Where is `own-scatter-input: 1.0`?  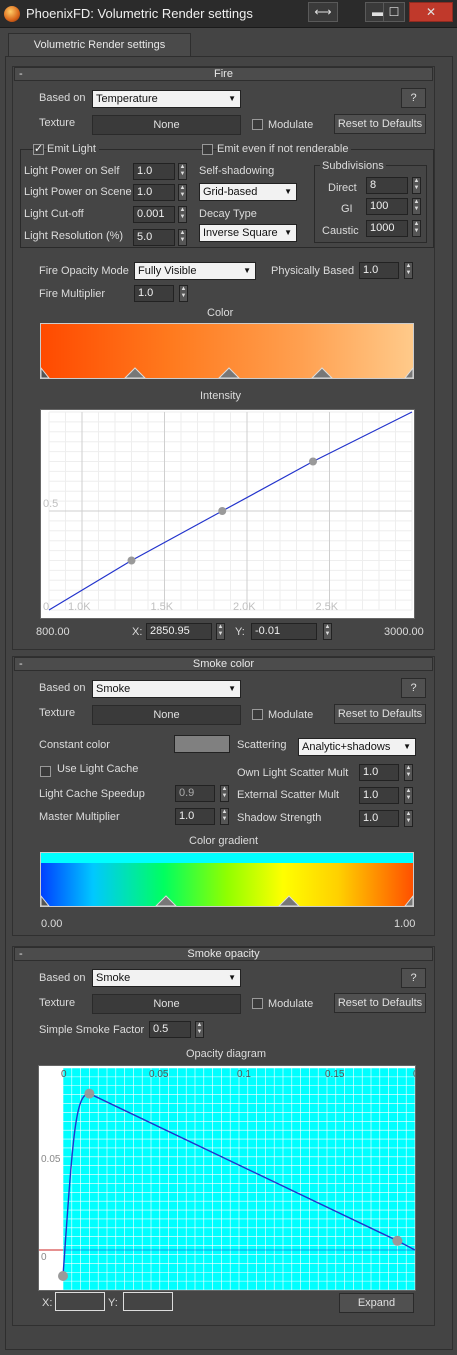 own-scatter-input: 1.0 is located at coordinates (379, 772).